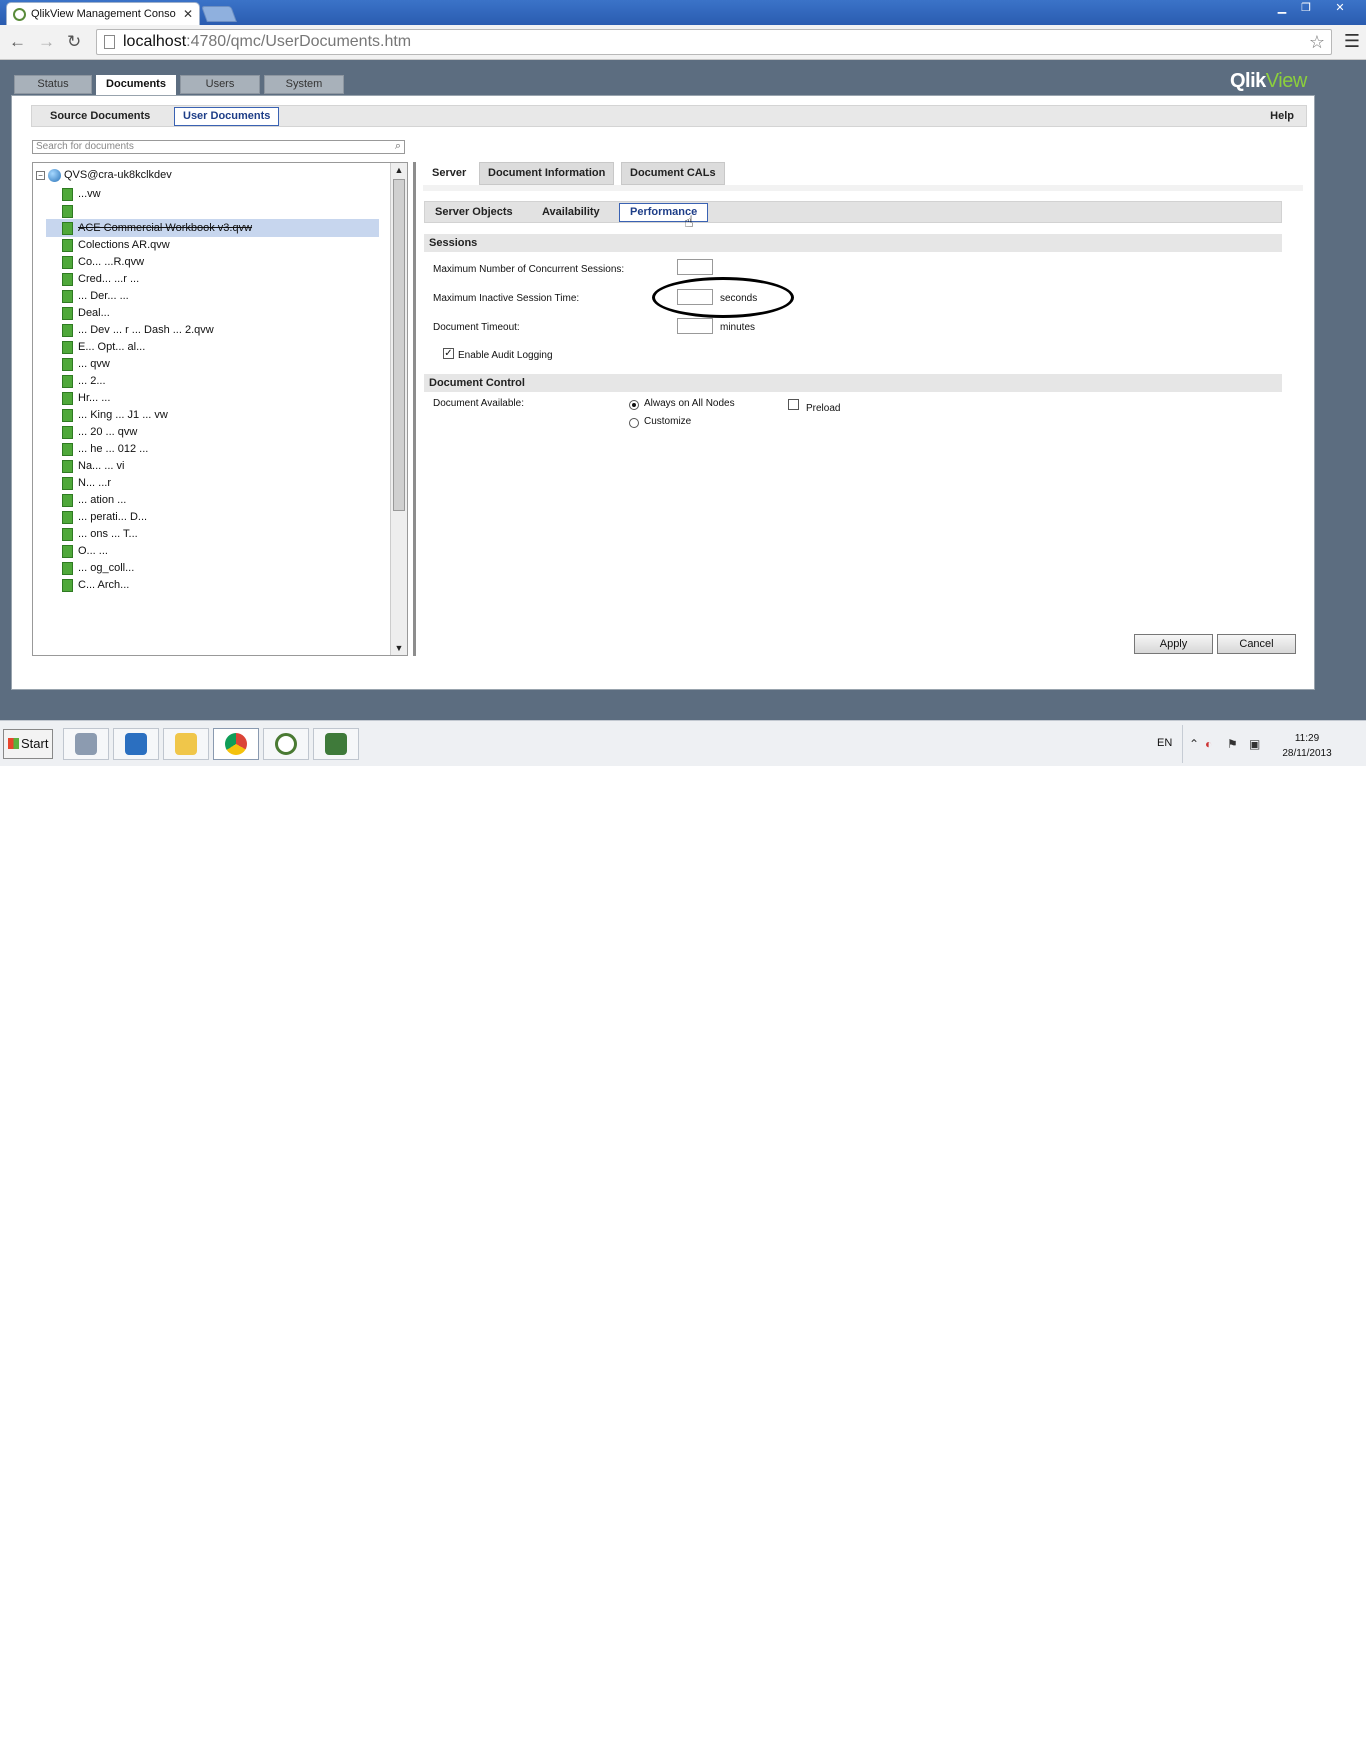  I want to click on tree-scrollbar: ▲ ▼, so click(398, 409).